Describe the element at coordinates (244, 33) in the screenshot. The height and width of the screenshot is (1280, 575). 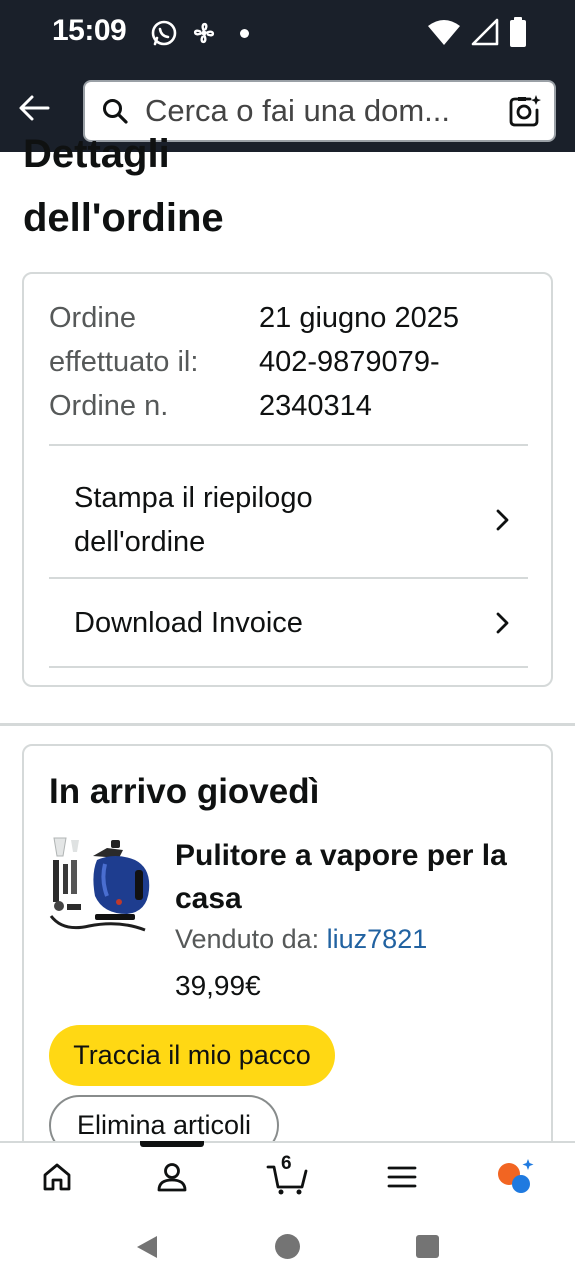
I see `notification-dot-icon` at that location.